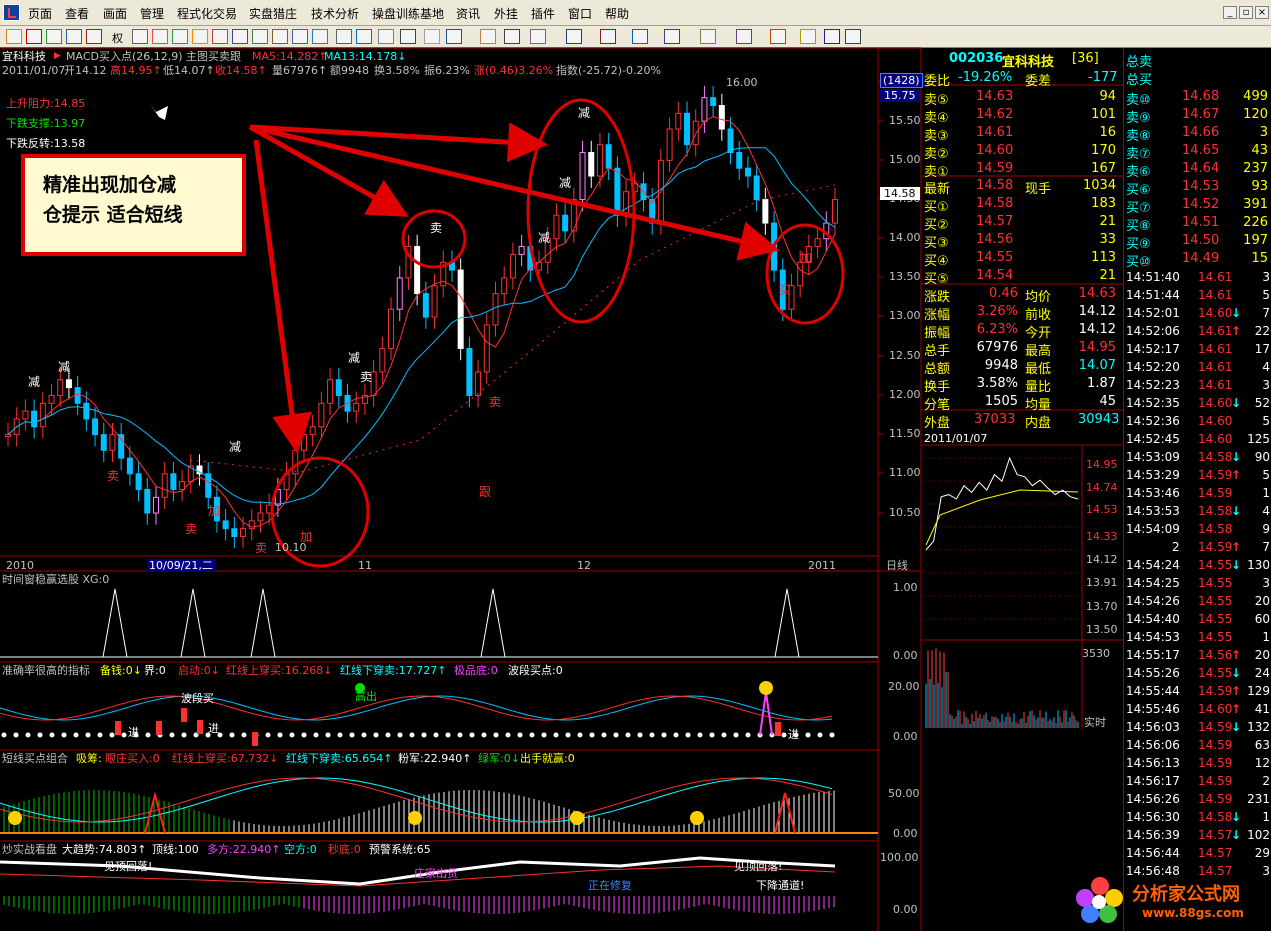 The width and height of the screenshot is (1271, 931). I want to click on stat-value-2: 14.12, so click(1093, 311).